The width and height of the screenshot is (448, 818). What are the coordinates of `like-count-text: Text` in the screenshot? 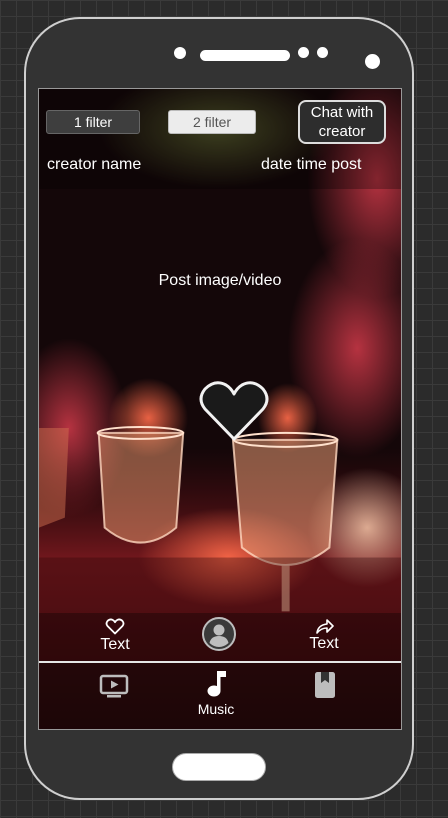 It's located at (115, 644).